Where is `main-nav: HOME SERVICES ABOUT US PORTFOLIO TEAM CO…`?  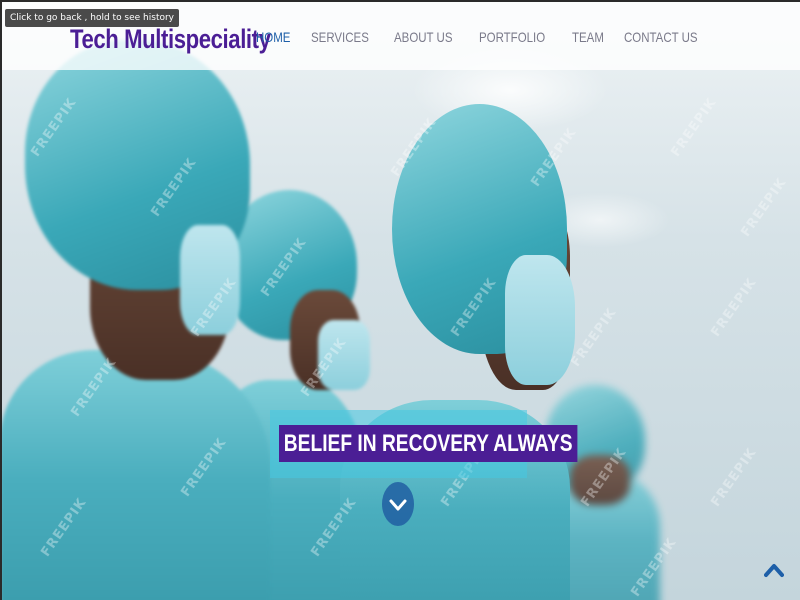 main-nav: HOME SERVICES ABOUT US PORTFOLIO TEAM CO… is located at coordinates (478, 37).